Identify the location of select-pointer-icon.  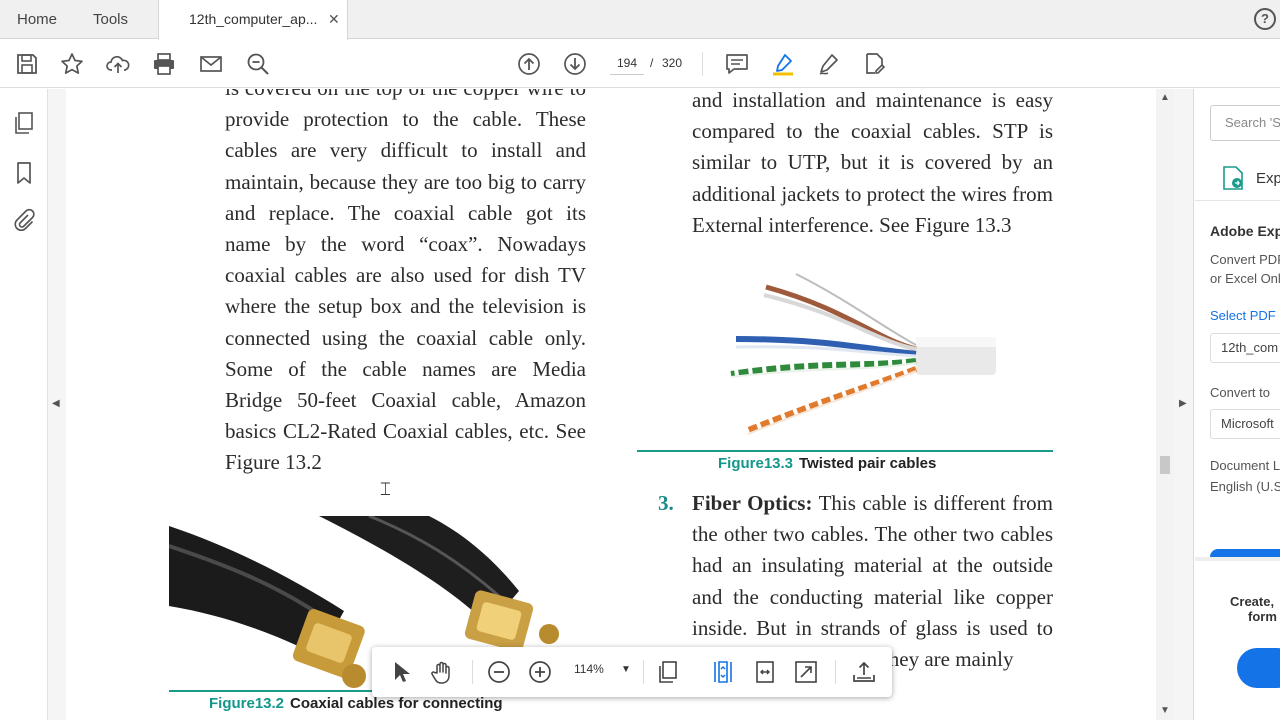
(401, 672).